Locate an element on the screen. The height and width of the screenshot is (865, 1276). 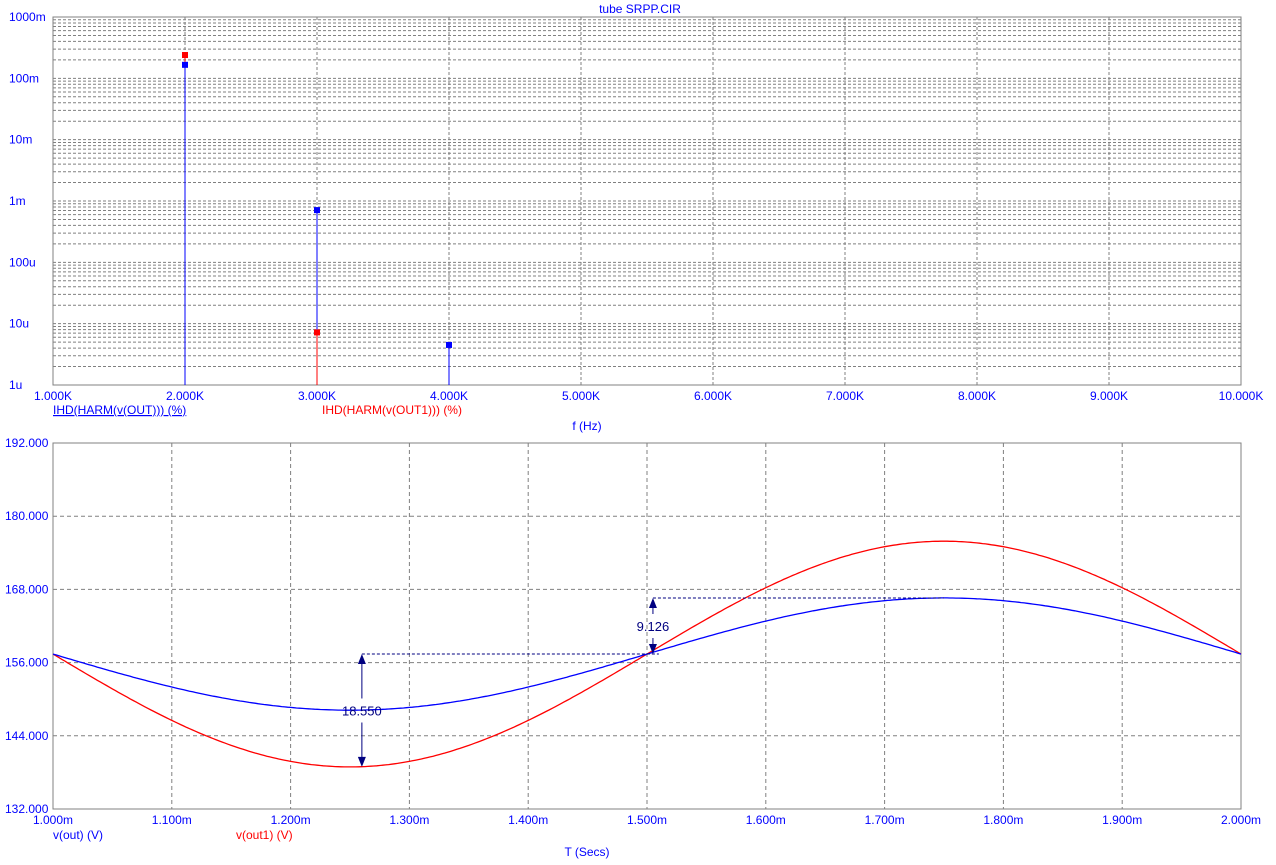
legend-blue-series: v(out) (V) is located at coordinates (78, 835).